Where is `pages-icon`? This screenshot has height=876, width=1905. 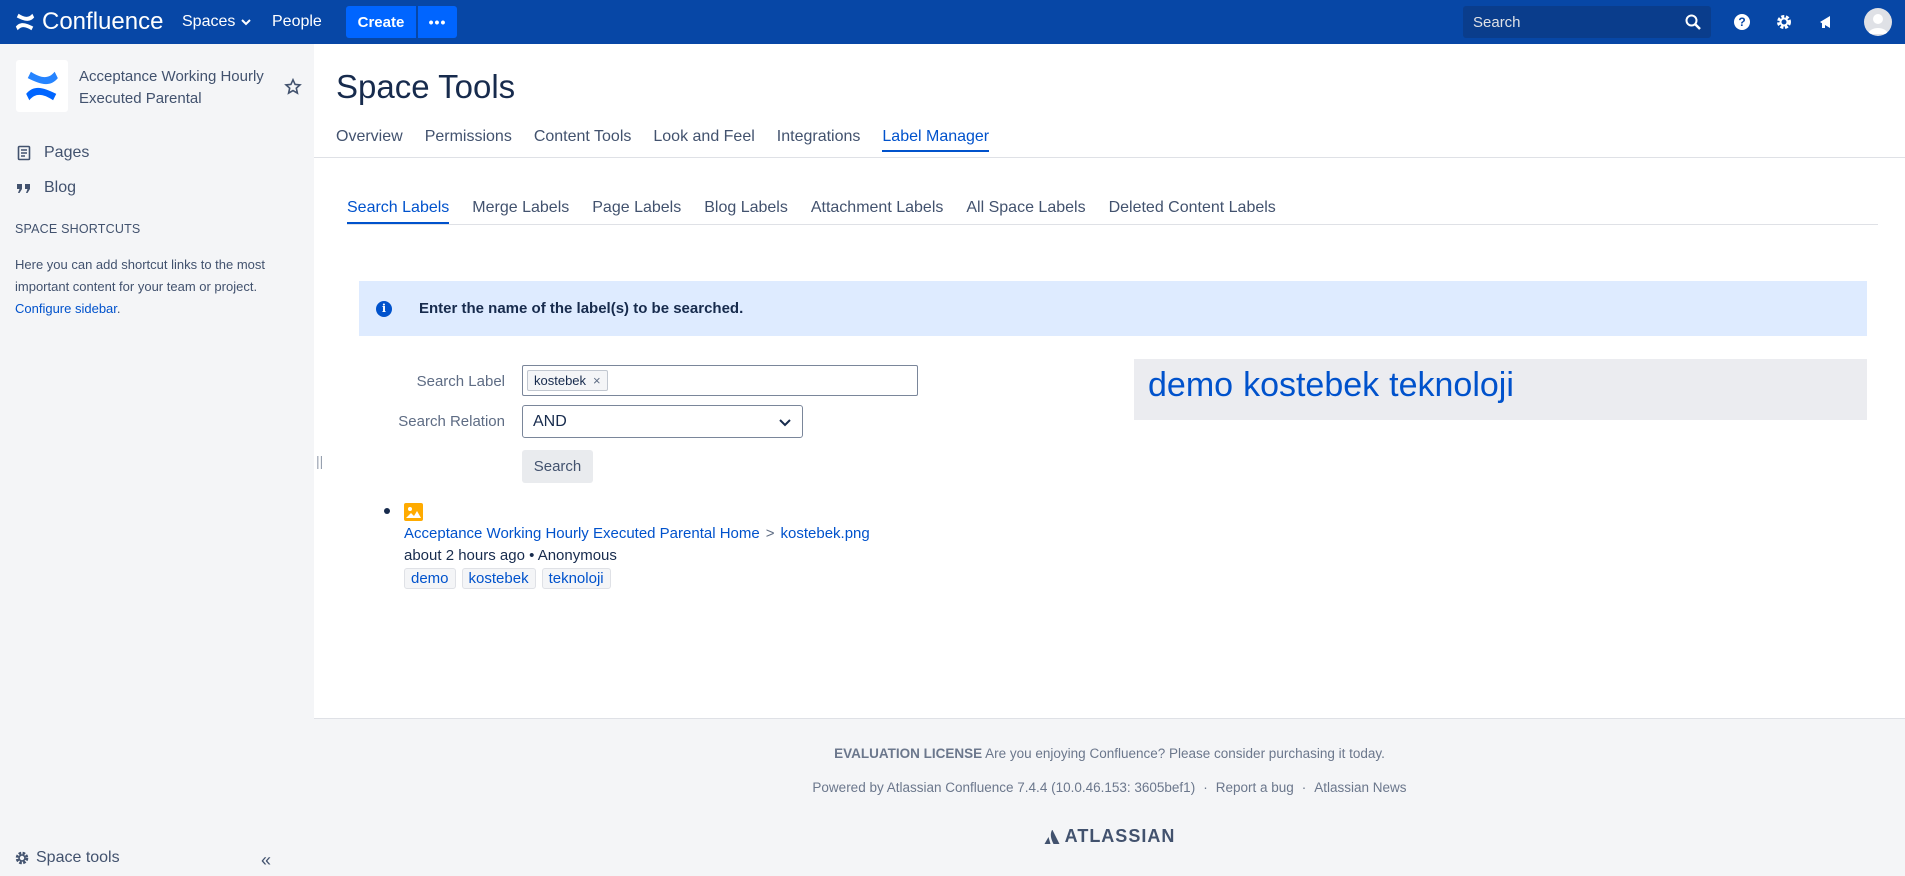
pages-icon is located at coordinates (24, 153).